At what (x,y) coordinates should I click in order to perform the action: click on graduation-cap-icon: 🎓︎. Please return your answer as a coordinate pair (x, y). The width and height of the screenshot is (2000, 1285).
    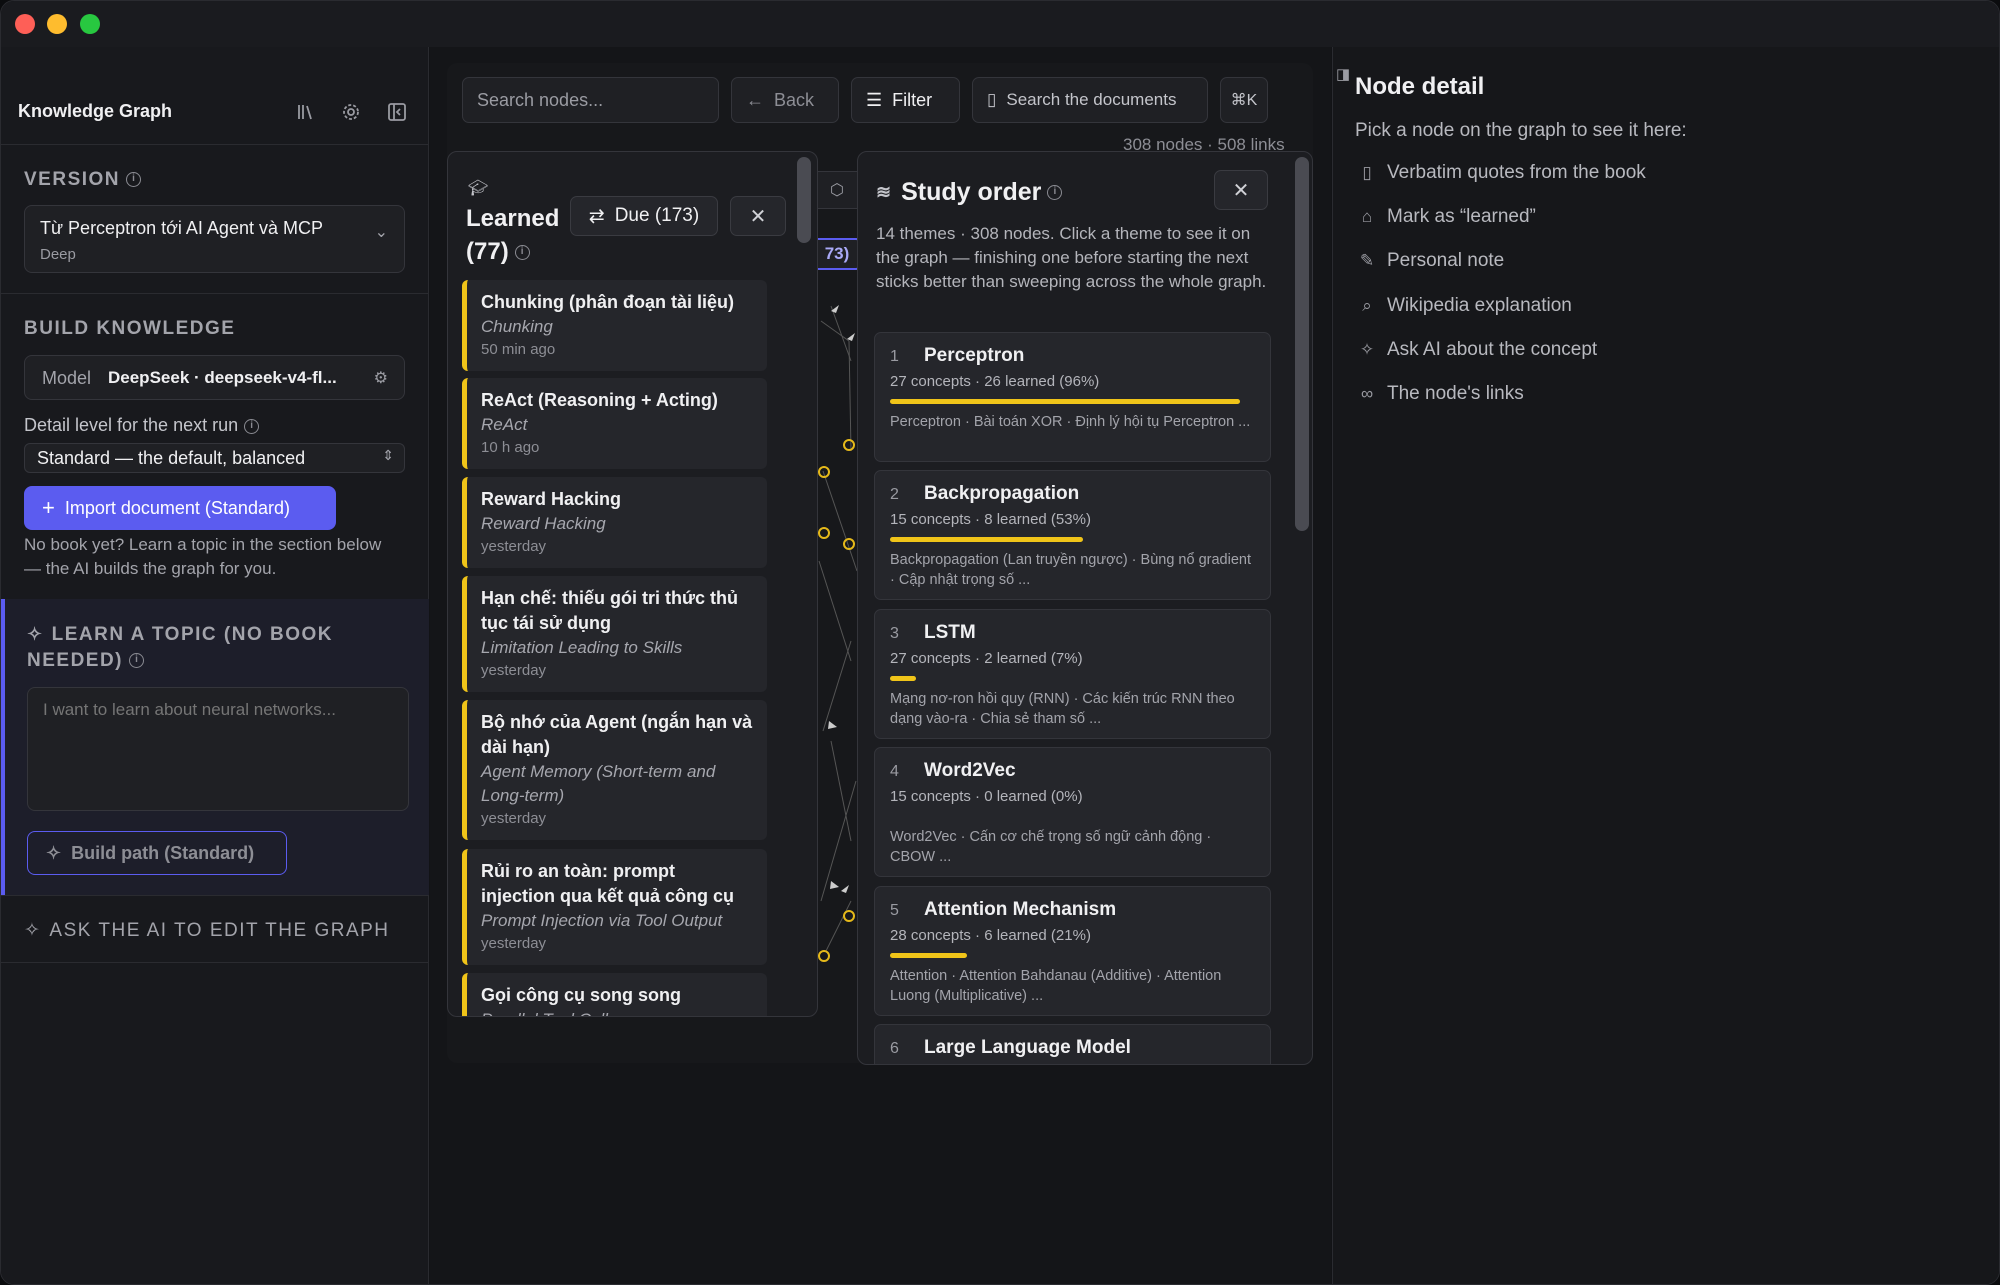
    Looking at the image, I should click on (478, 188).